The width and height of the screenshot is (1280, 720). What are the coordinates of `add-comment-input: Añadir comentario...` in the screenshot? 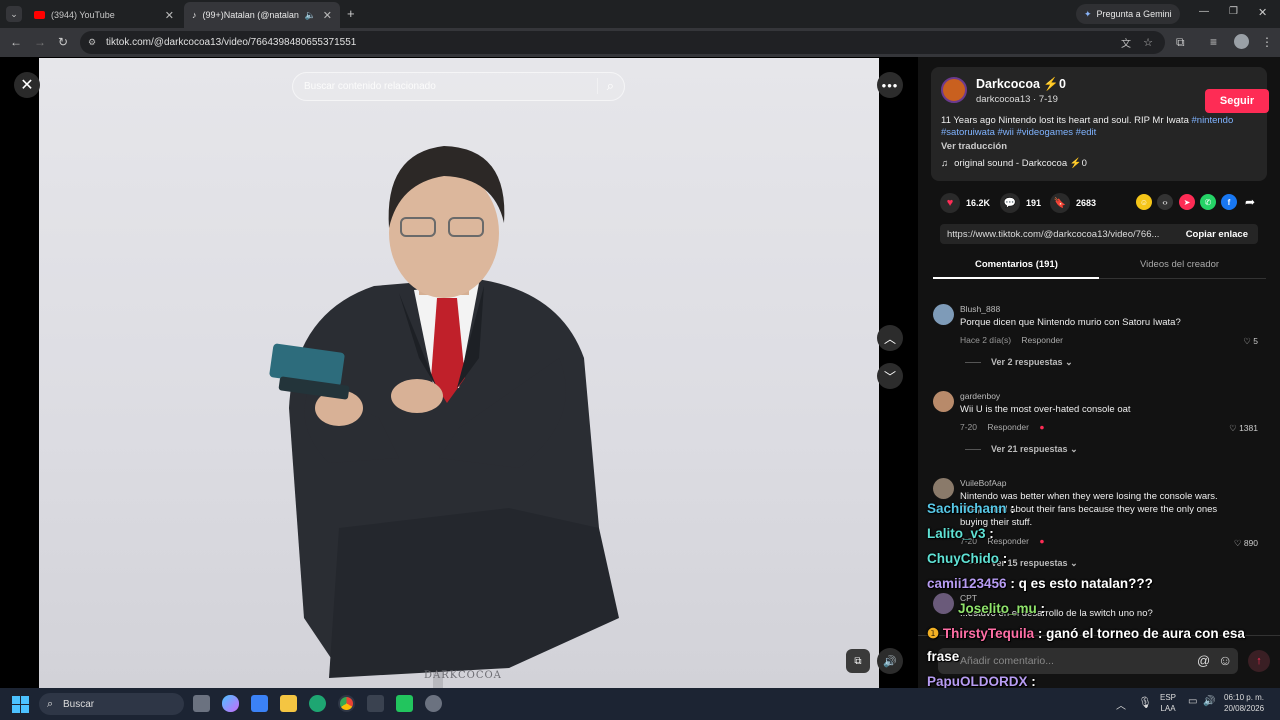 It's located at (1088, 661).